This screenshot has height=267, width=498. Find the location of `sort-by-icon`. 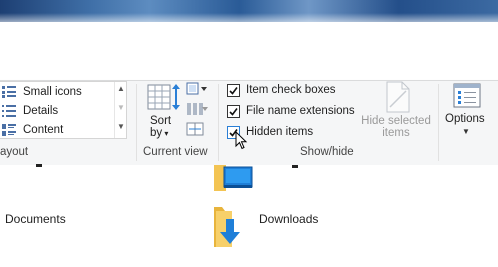

sort-by-icon is located at coordinates (163, 97).